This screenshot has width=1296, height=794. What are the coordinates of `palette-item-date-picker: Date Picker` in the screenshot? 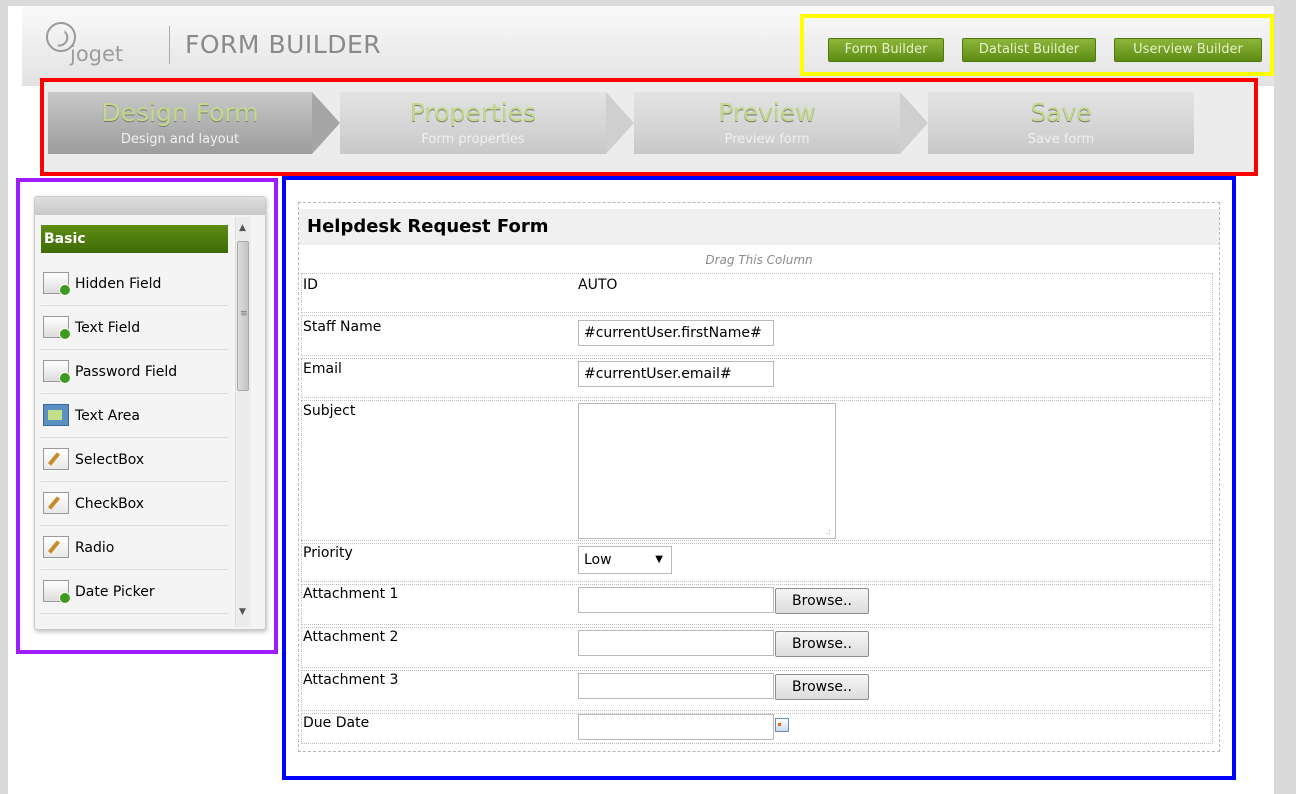 It's located at (134, 592).